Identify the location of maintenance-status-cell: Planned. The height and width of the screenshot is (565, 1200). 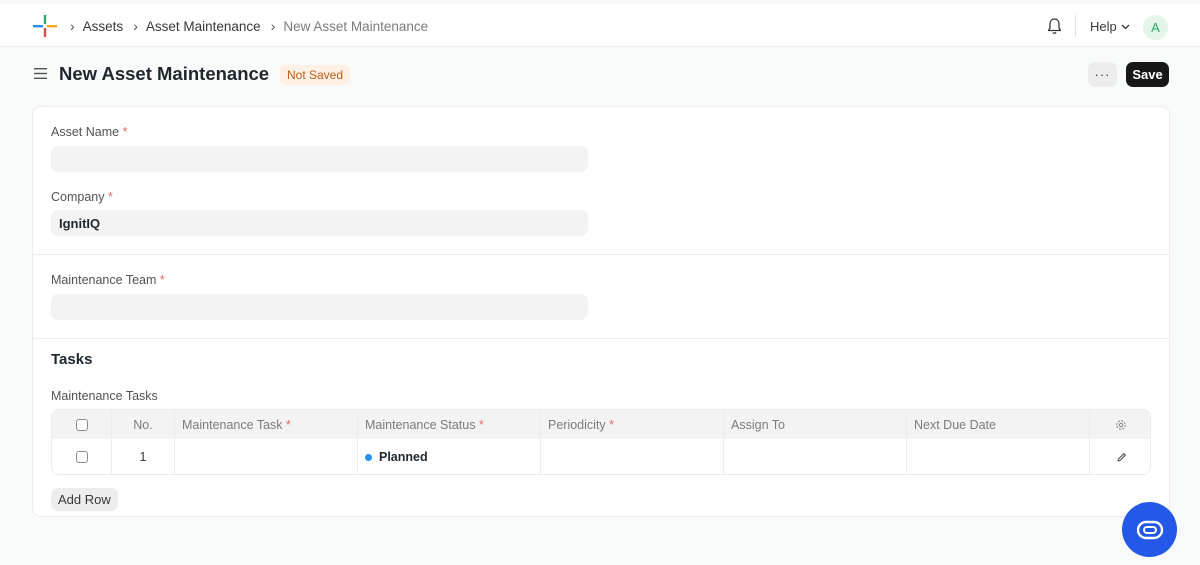
(449, 456).